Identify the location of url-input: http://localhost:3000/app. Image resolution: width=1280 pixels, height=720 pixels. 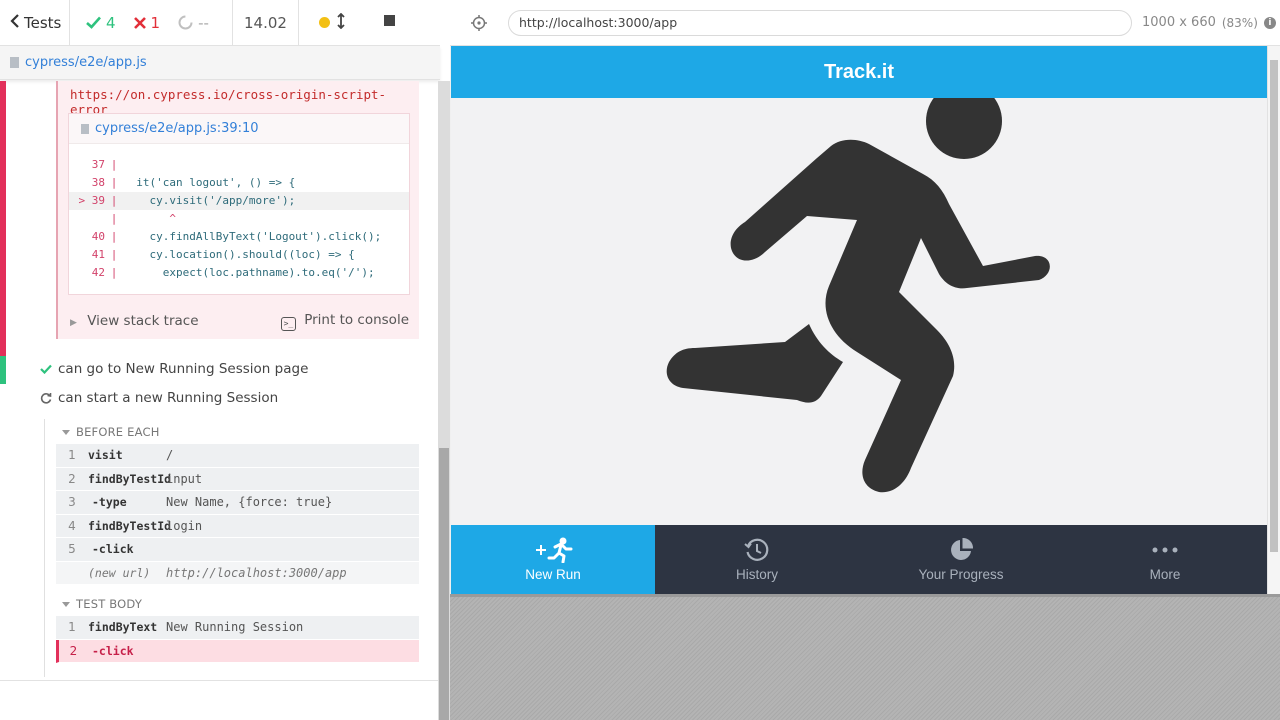
(820, 22).